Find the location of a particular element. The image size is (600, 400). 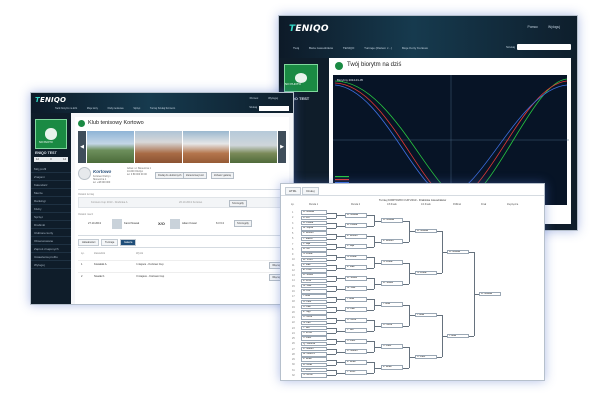

bracket-player-box: V. Zima is located at coordinates (314, 333).